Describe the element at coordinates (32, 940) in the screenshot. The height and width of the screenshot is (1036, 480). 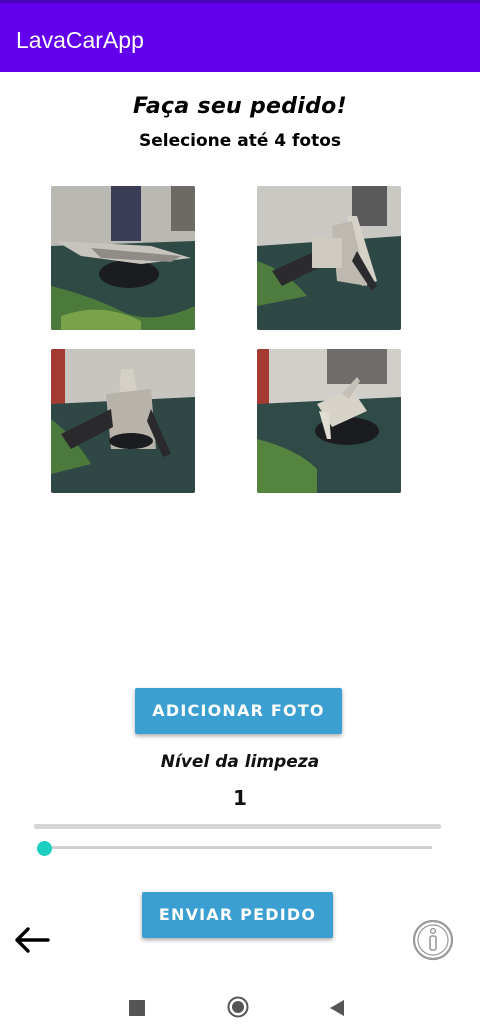
I see `arrow-left-icon` at that location.